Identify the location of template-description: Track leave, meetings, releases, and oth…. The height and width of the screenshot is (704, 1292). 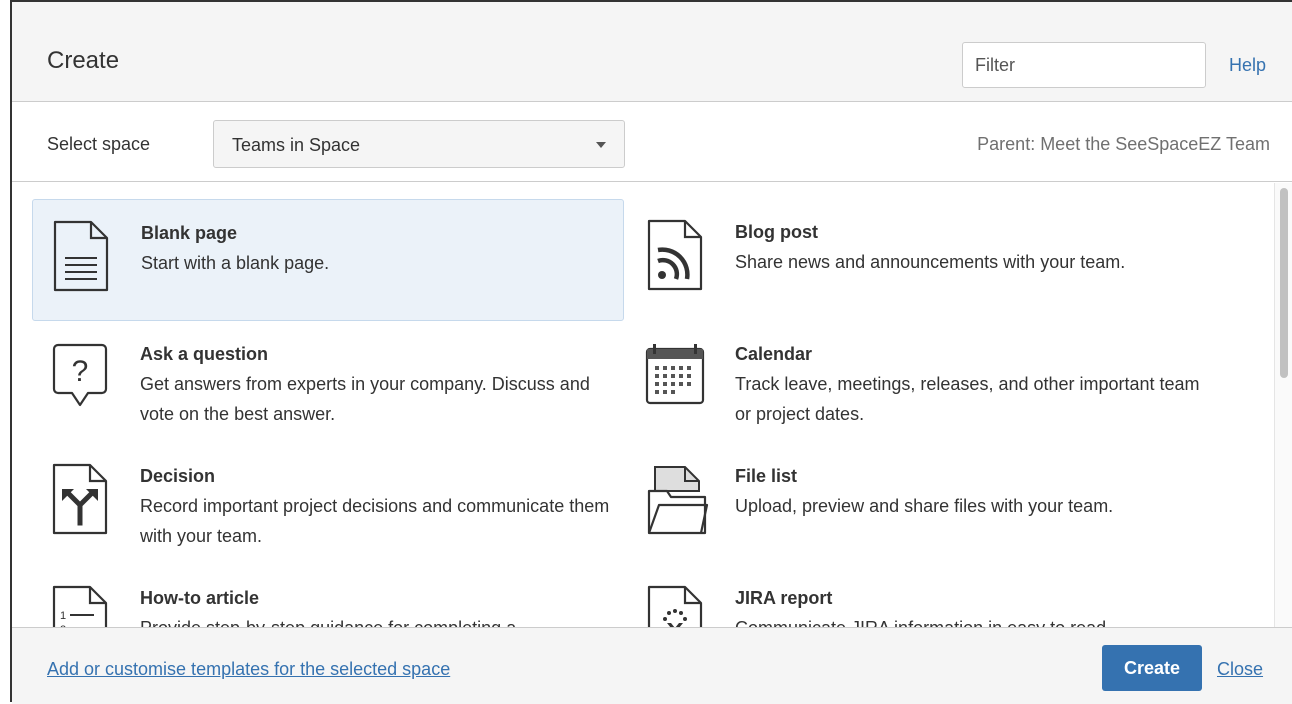
(967, 399).